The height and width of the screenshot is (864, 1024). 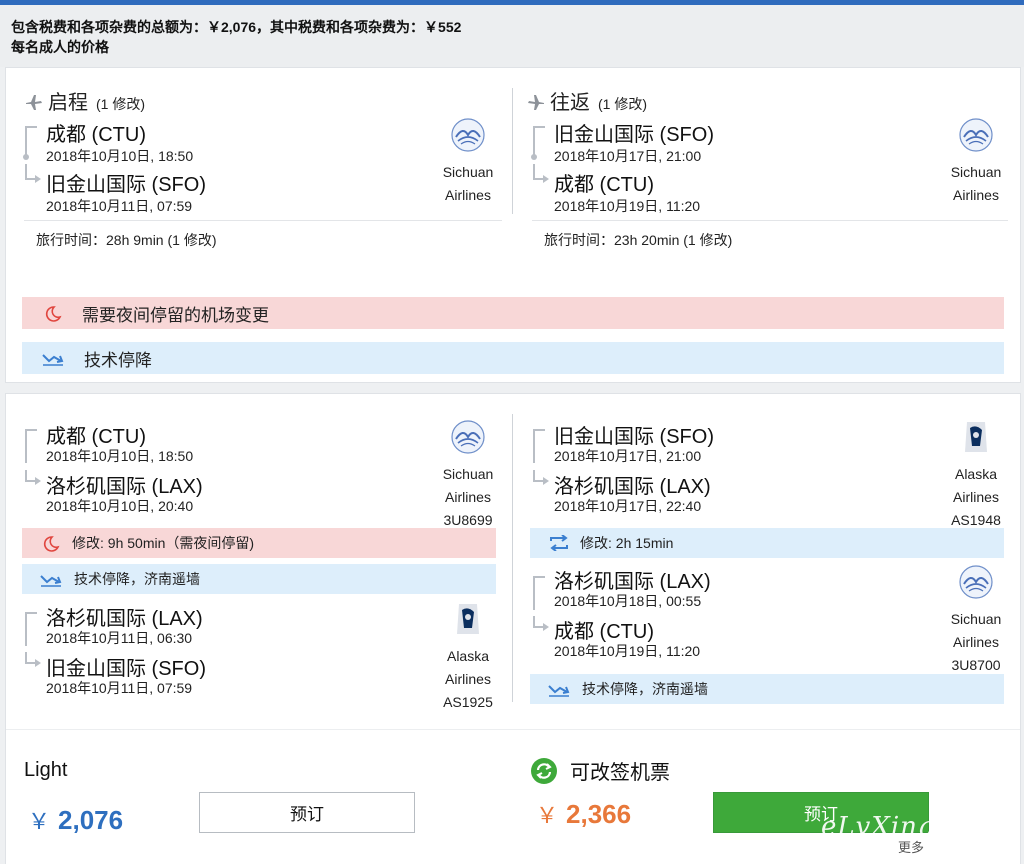 What do you see at coordinates (468, 702) in the screenshot?
I see `flight-number: AS1925` at bounding box center [468, 702].